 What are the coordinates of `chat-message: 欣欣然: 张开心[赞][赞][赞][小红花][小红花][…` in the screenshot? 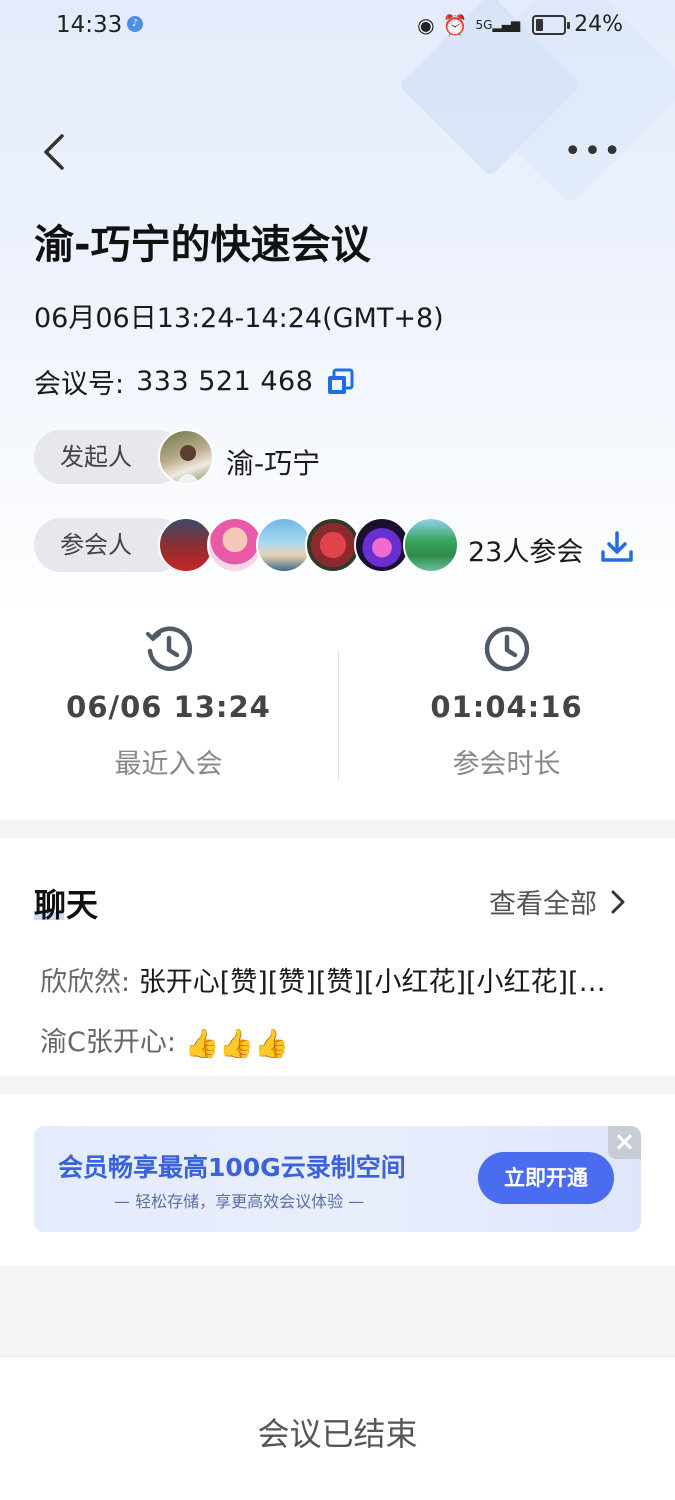 It's located at (340, 979).